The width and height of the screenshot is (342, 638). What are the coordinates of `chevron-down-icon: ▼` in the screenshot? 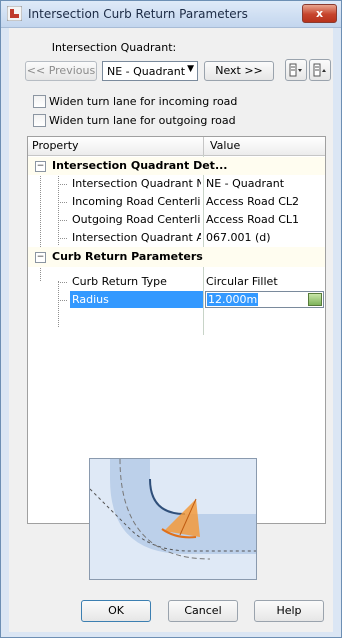 It's located at (190, 69).